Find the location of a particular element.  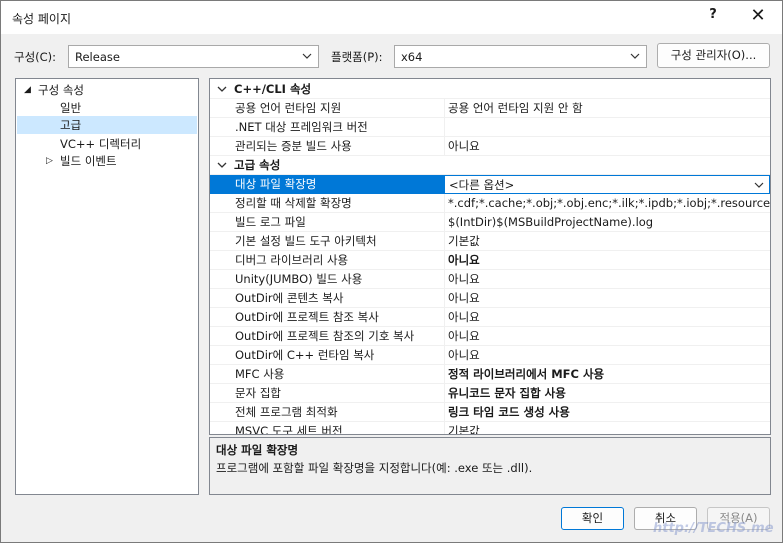

tree-item-build-events-label: 빌드 이벤트 is located at coordinates (88, 161).